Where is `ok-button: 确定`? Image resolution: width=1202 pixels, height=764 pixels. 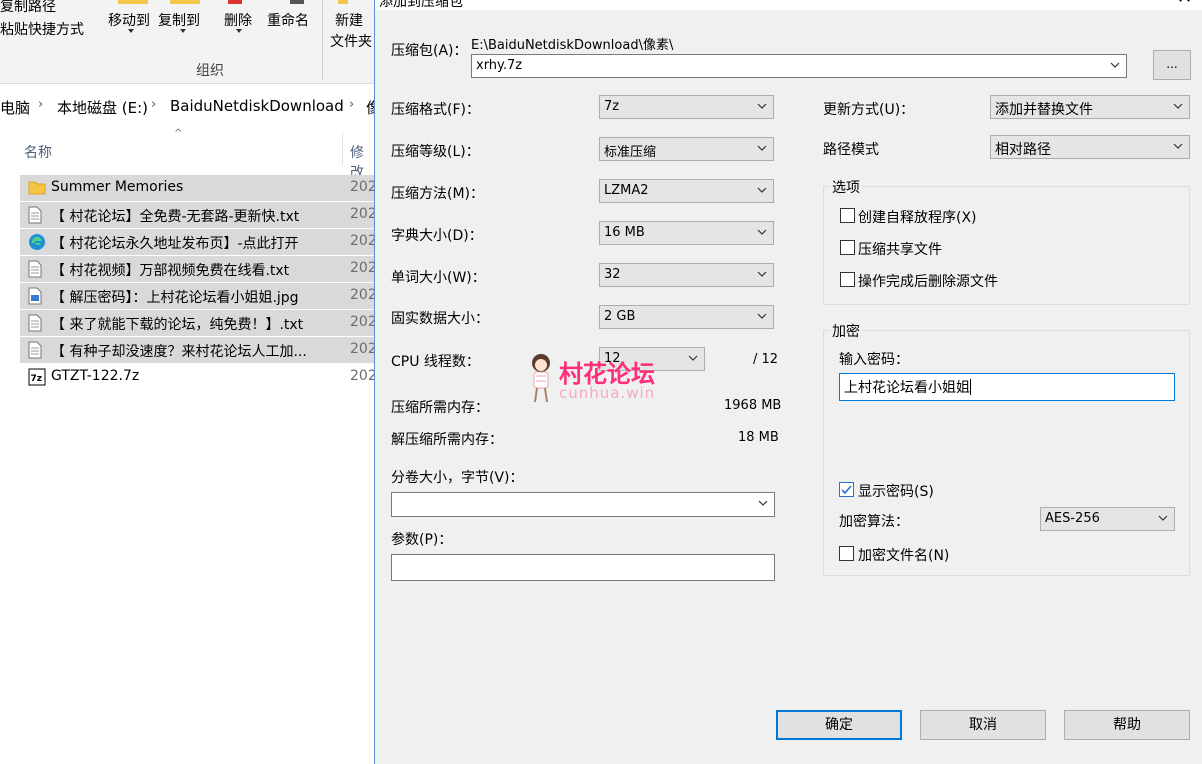
ok-button: 确定 is located at coordinates (839, 725).